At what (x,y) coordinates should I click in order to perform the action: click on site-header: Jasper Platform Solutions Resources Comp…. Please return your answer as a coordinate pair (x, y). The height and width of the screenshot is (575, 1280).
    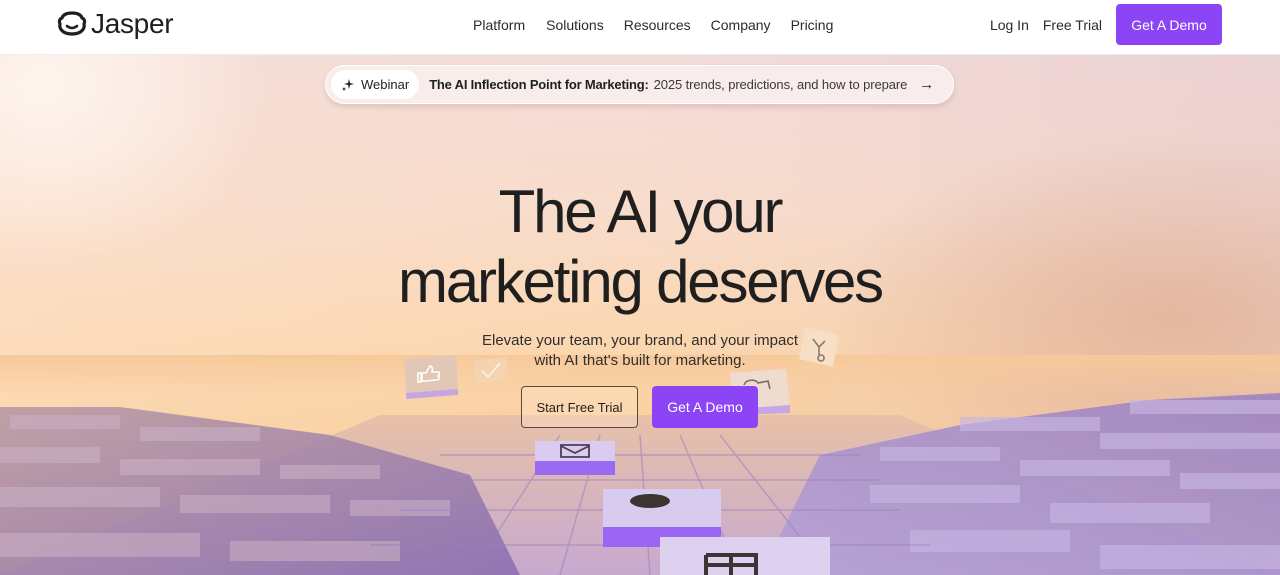
    Looking at the image, I should click on (640, 27).